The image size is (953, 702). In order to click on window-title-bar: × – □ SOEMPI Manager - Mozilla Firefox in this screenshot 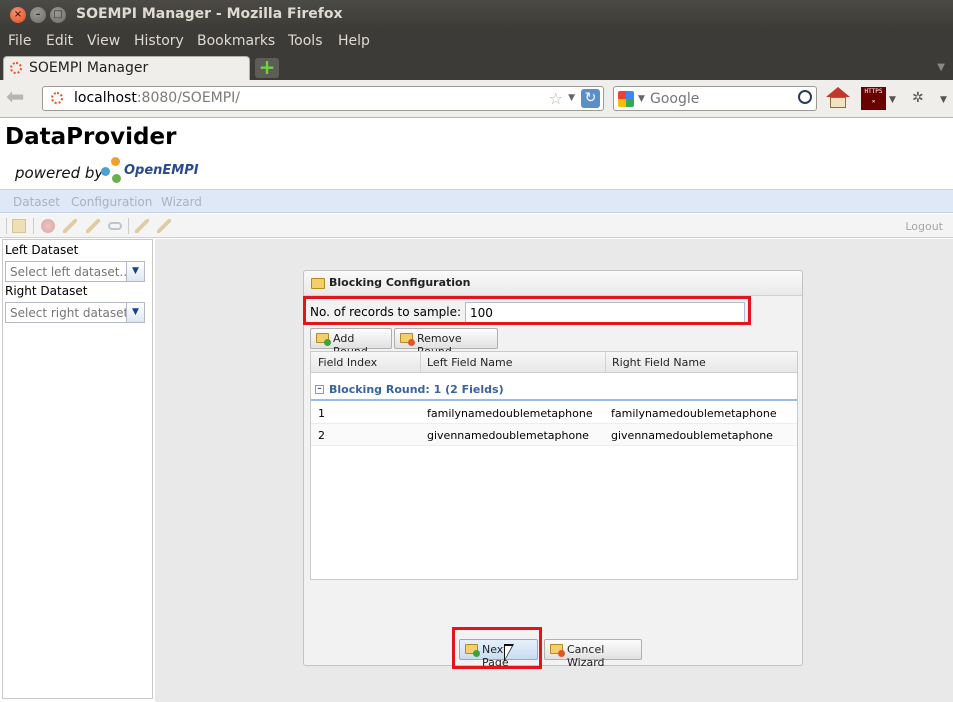, I will do `click(476, 15)`.